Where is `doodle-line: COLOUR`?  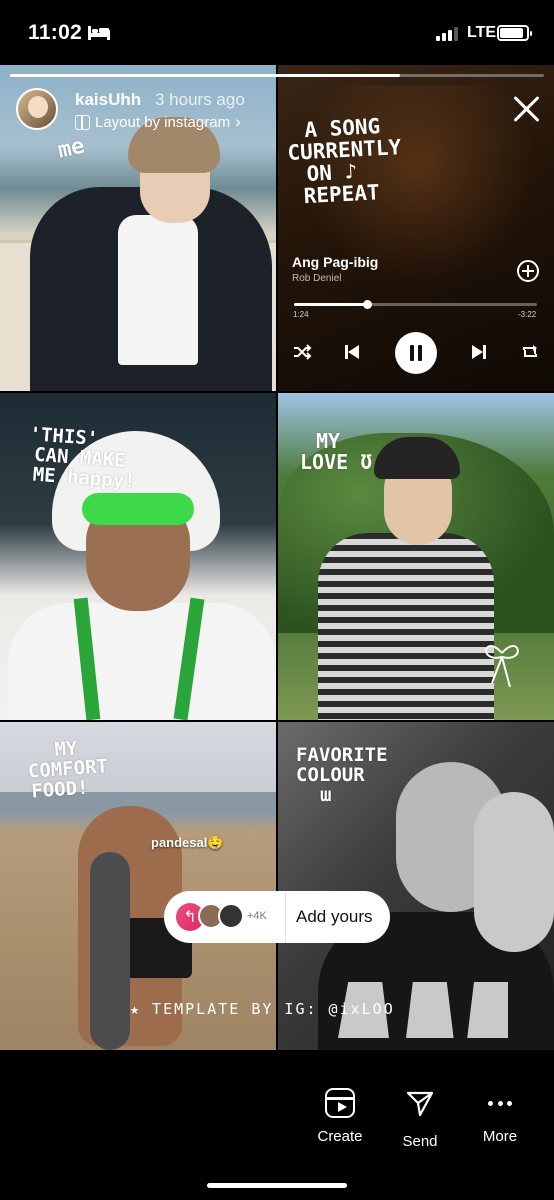 doodle-line: COLOUR is located at coordinates (330, 774).